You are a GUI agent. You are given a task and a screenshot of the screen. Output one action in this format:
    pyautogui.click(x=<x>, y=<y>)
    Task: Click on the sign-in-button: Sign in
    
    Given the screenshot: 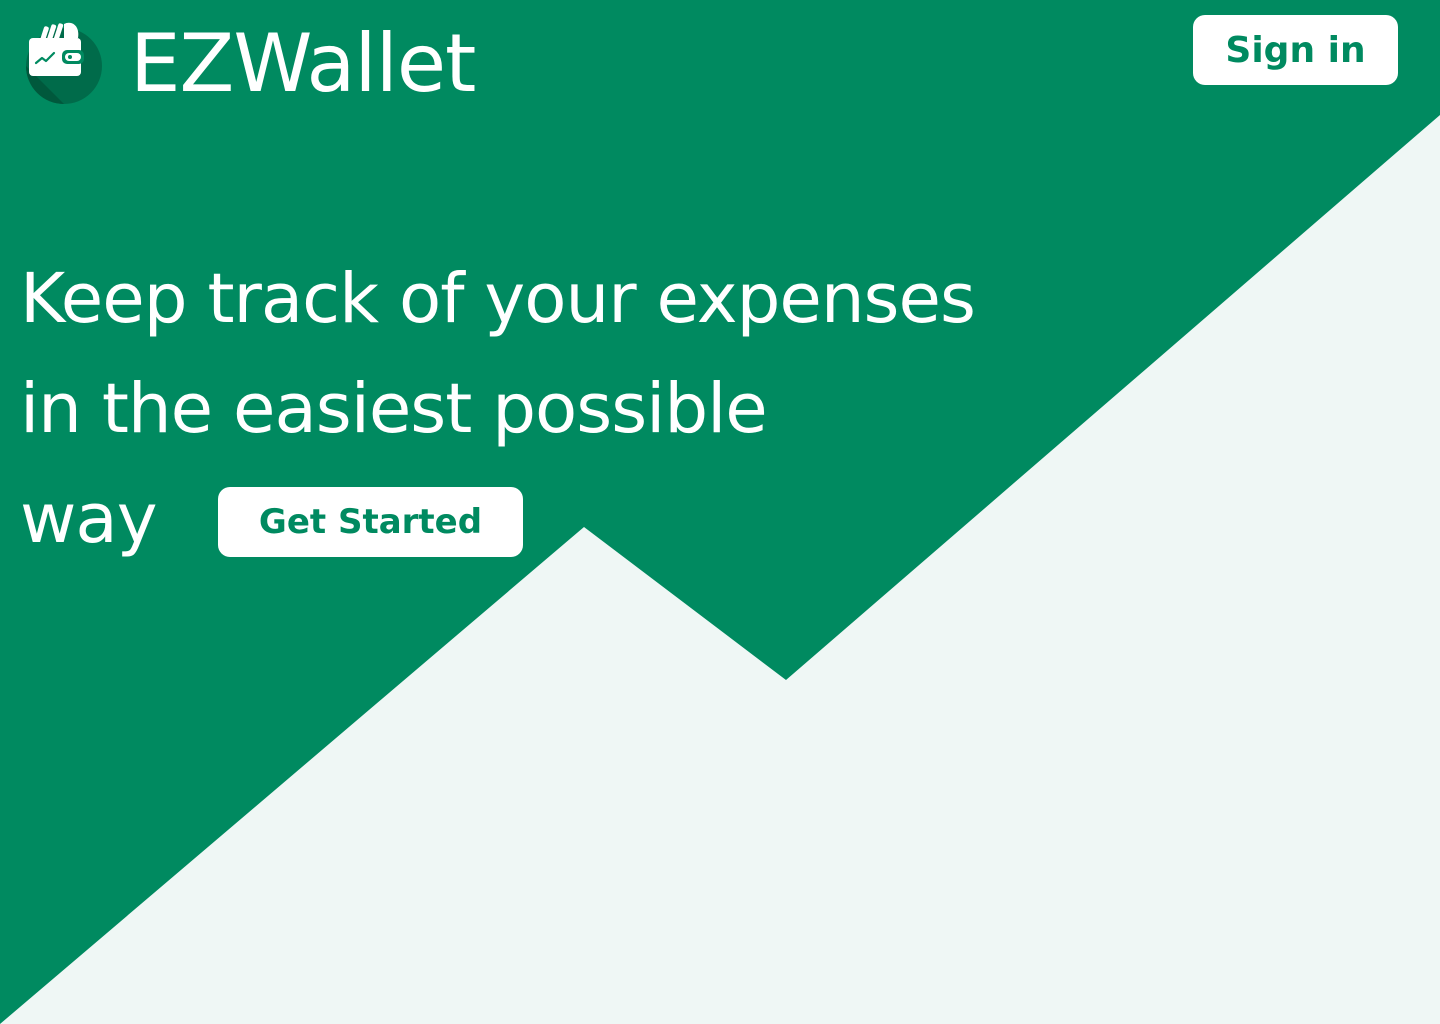 What is the action you would take?
    pyautogui.click(x=1295, y=50)
    